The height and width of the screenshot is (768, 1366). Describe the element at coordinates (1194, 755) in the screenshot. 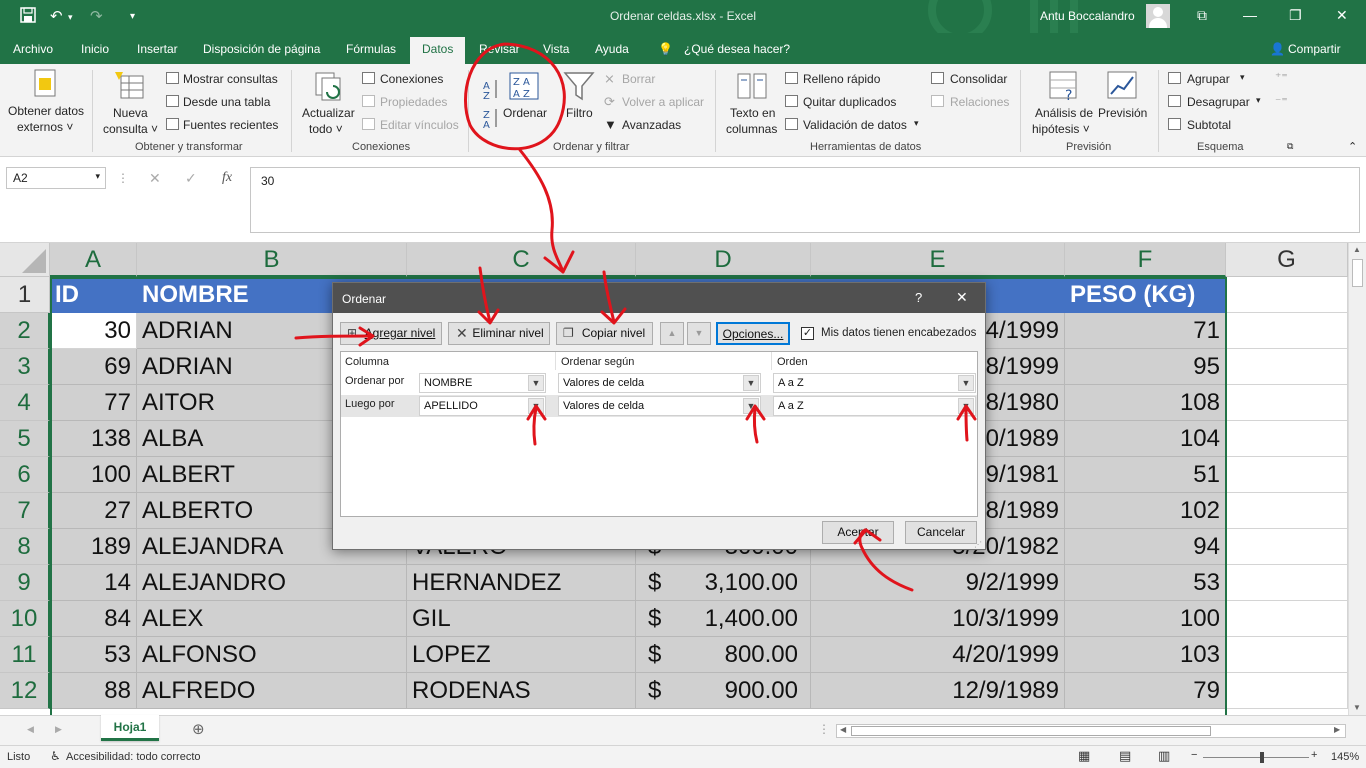

I see `zoom-out-icon: −` at that location.